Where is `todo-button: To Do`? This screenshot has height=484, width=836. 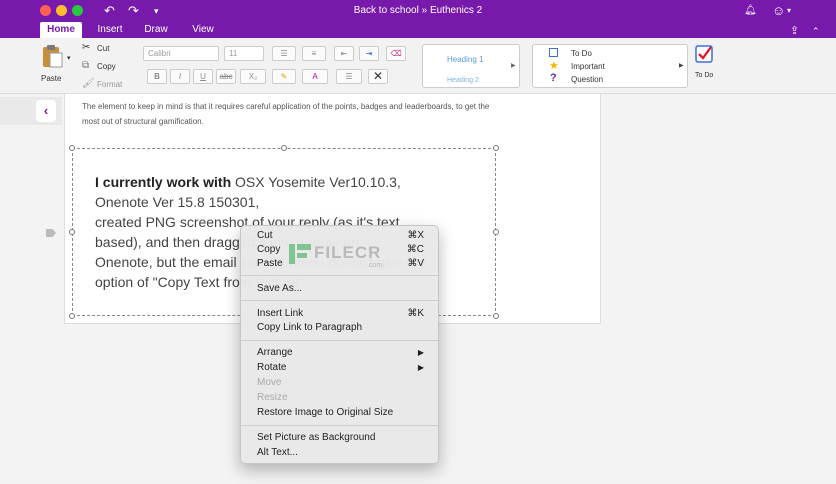
todo-button: To Do is located at coordinates (706, 66).